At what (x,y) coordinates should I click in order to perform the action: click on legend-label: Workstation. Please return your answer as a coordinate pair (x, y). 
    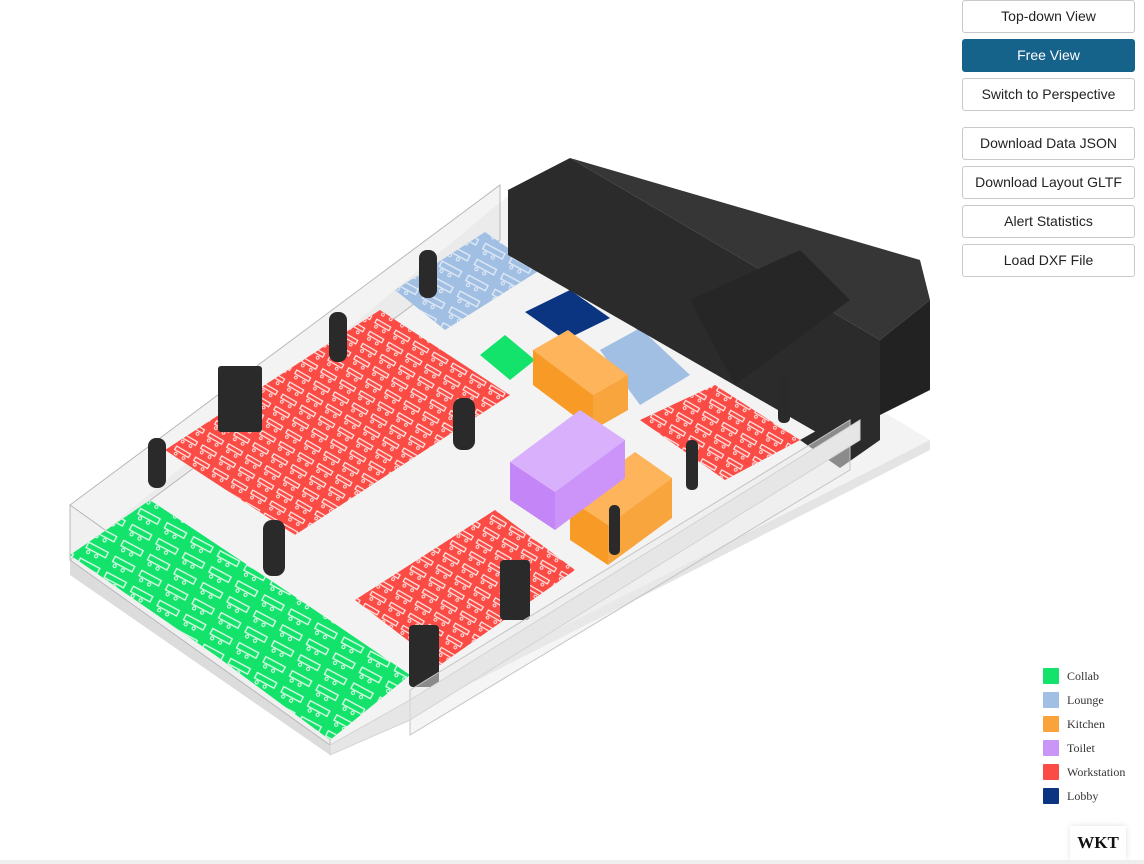
    Looking at the image, I should click on (1096, 771).